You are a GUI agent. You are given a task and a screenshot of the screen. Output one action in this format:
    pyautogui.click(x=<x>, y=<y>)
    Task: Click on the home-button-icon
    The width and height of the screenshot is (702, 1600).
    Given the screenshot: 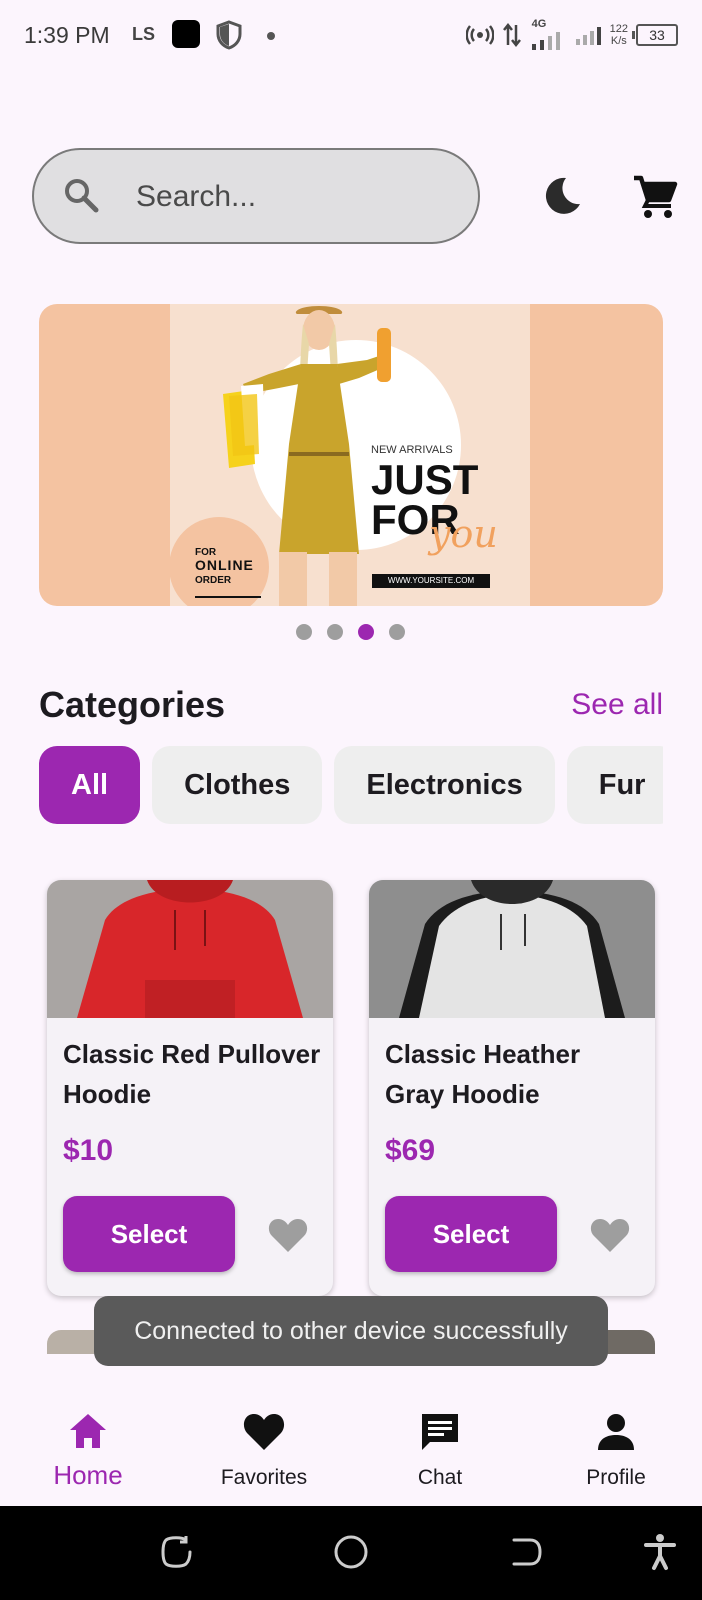 What is the action you would take?
    pyautogui.click(x=351, y=1552)
    